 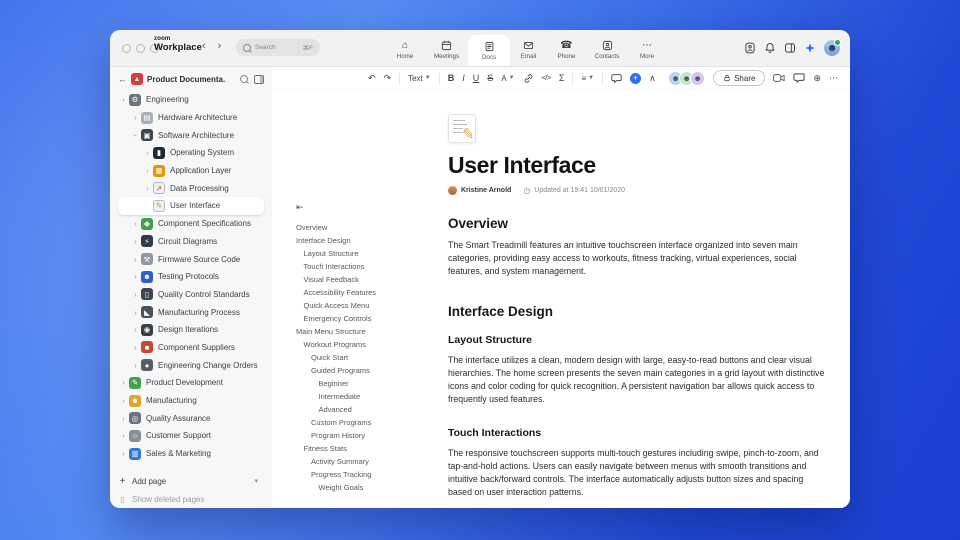 What do you see at coordinates (489, 50) in the screenshot?
I see `tab-docs: Docs` at bounding box center [489, 50].